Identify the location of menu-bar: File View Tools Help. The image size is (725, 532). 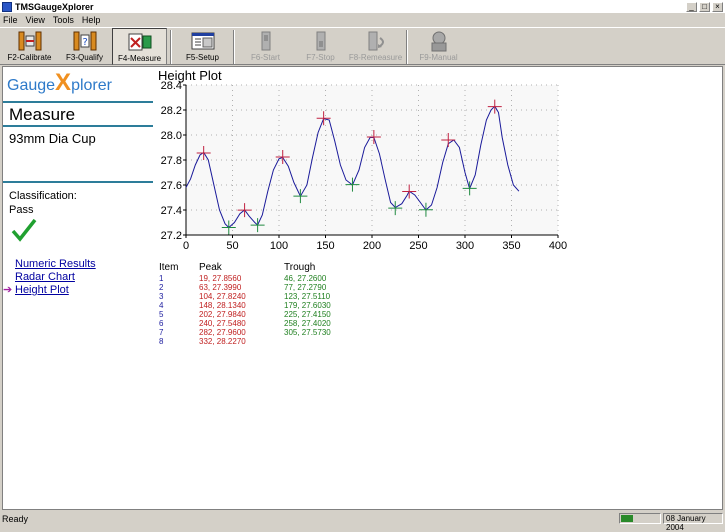
(362, 20).